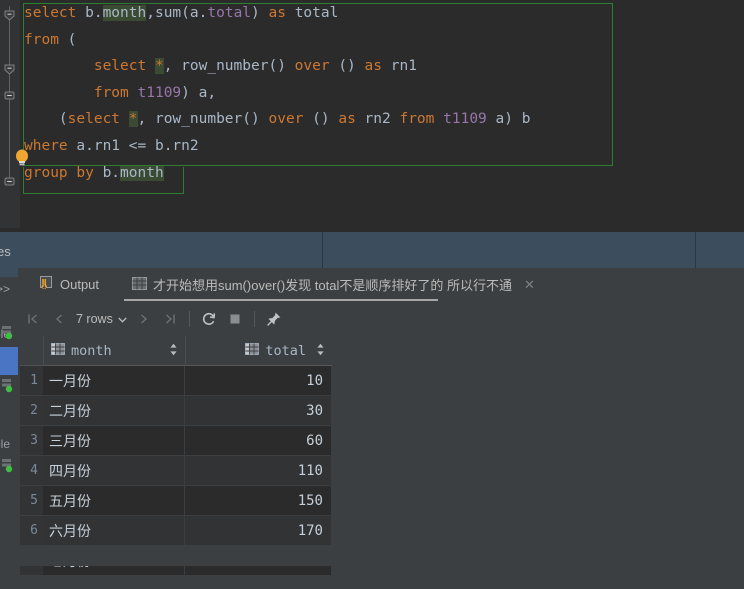 Image resolution: width=744 pixels, height=589 pixels. Describe the element at coordinates (114, 411) in the screenshot. I see `cell-month: 二月份` at that location.